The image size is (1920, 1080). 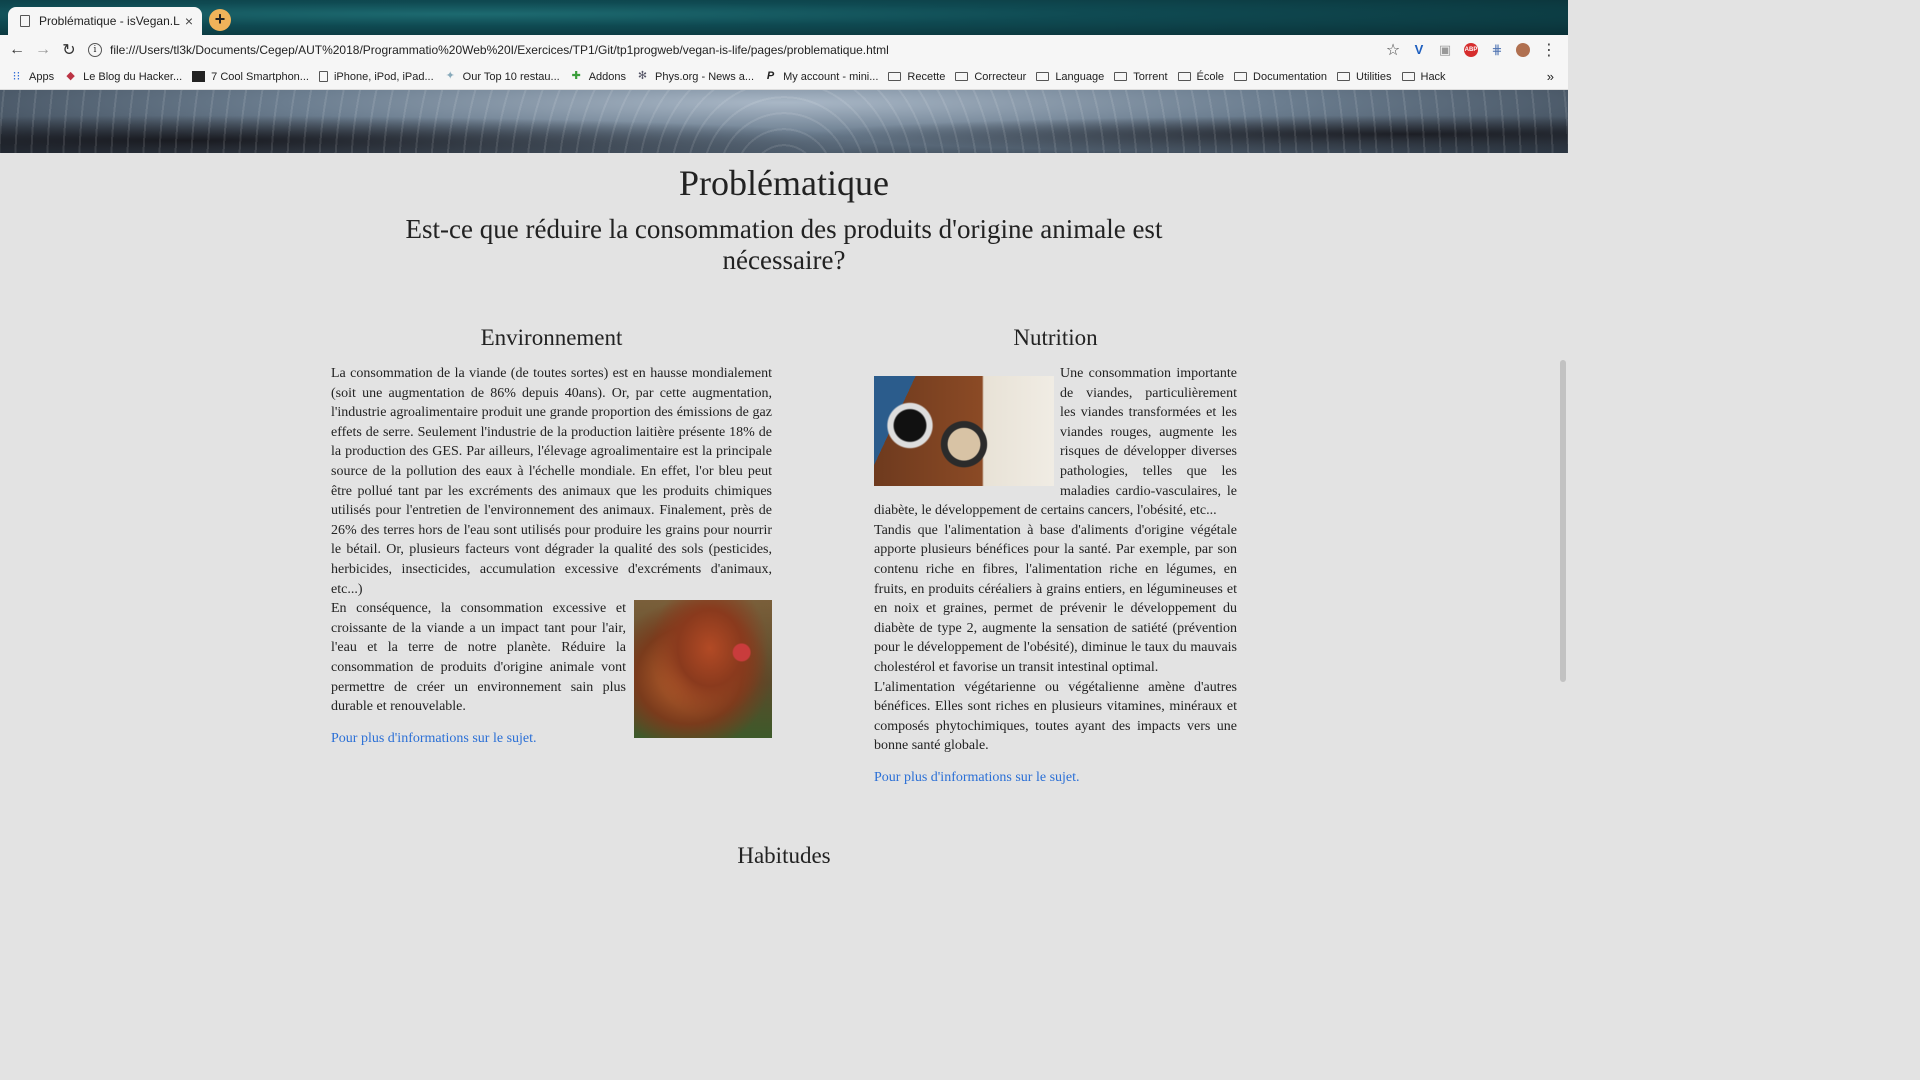 I want to click on bookmark-folder: Correcteur, so click(x=990, y=77).